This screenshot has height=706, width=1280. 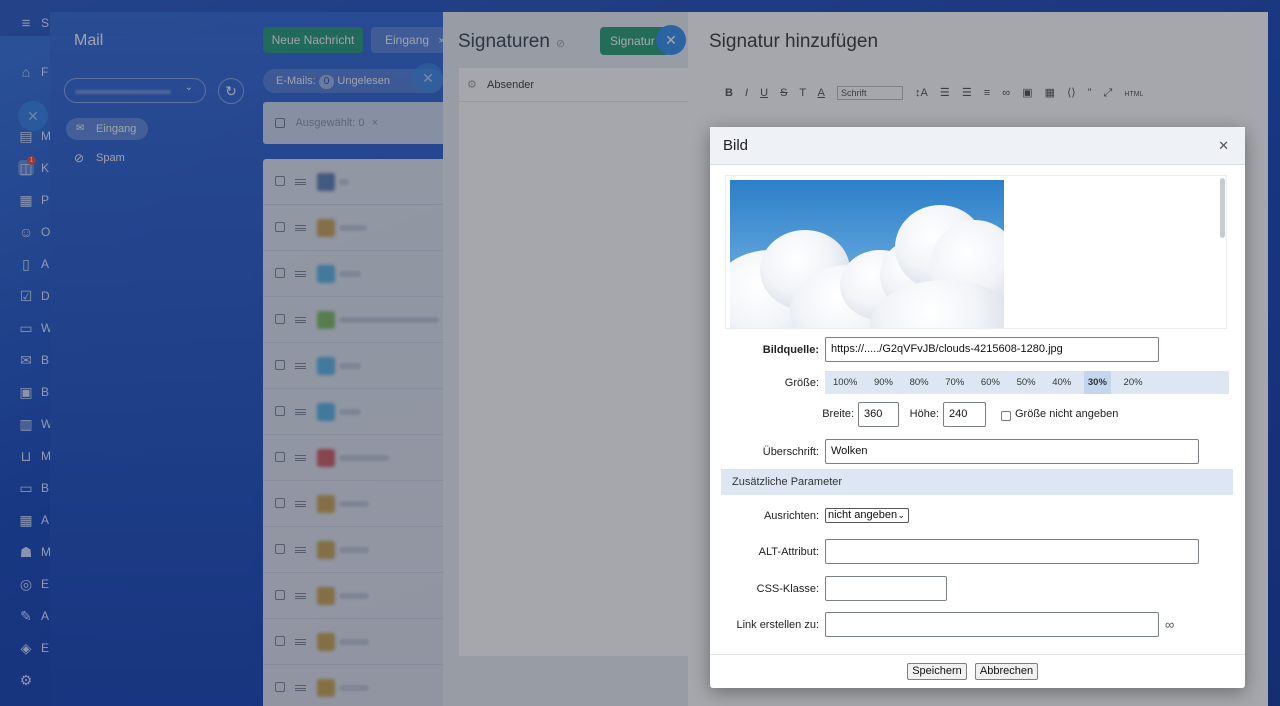 What do you see at coordinates (863, 515) in the screenshot?
I see `align-value: nicht angeben` at bounding box center [863, 515].